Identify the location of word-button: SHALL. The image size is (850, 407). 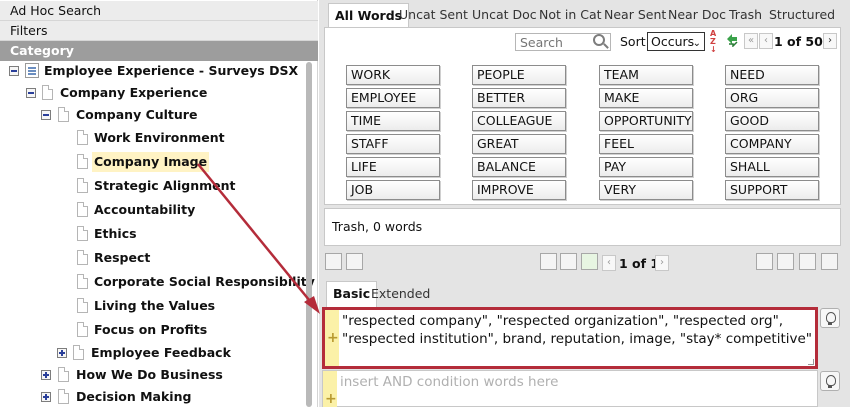
(772, 167).